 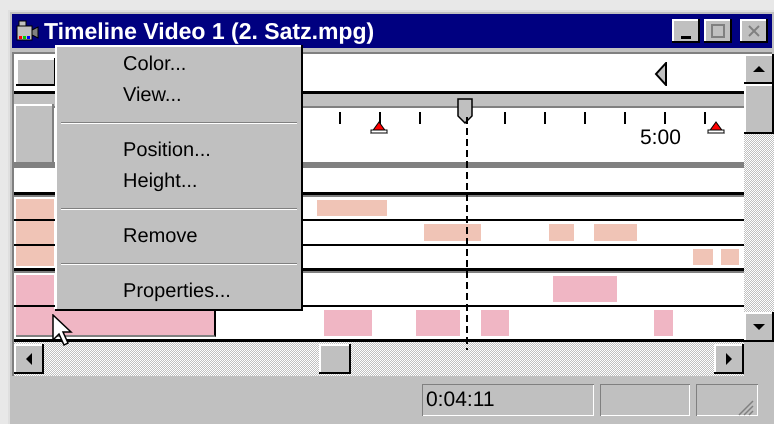 I want to click on minimize-button, so click(x=686, y=31).